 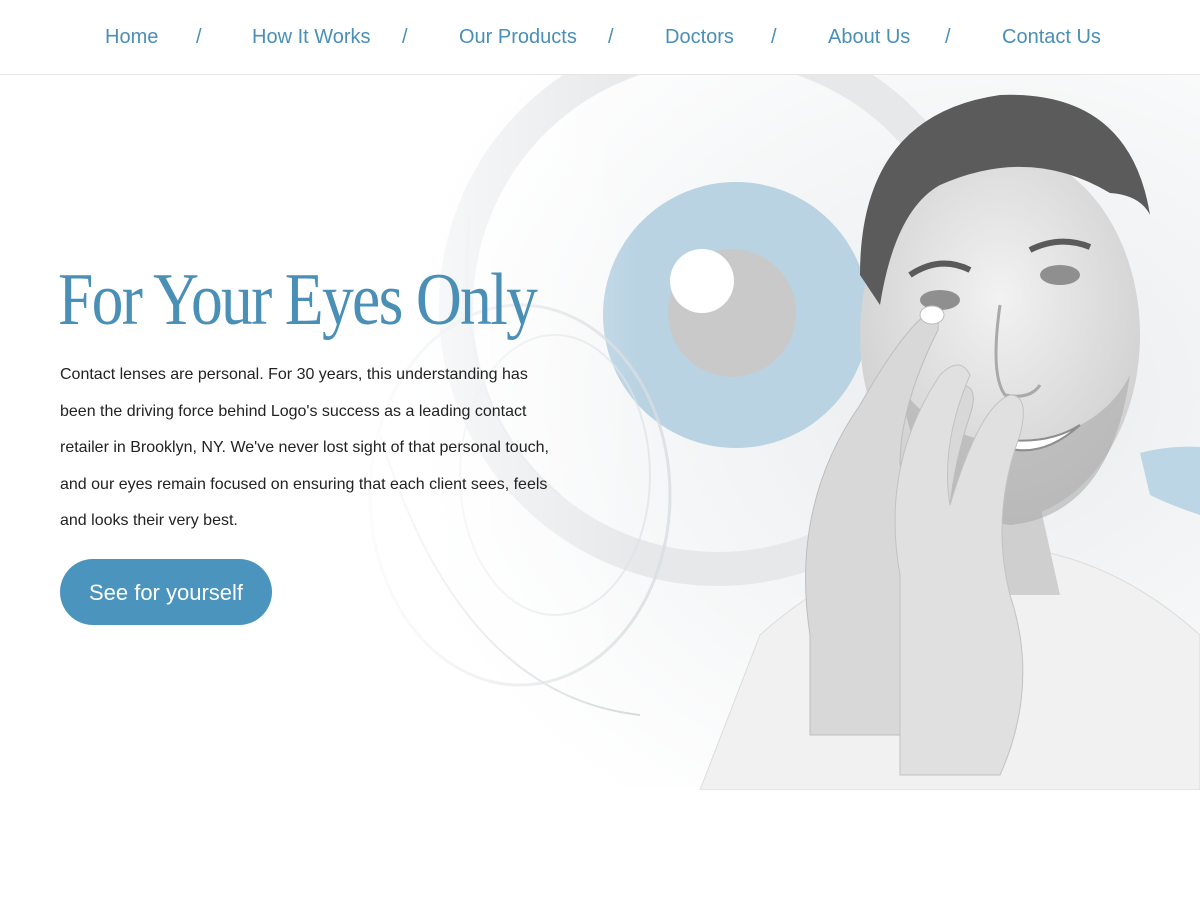 What do you see at coordinates (1051, 37) in the screenshot?
I see `nav-contact-us-link: Contact Us` at bounding box center [1051, 37].